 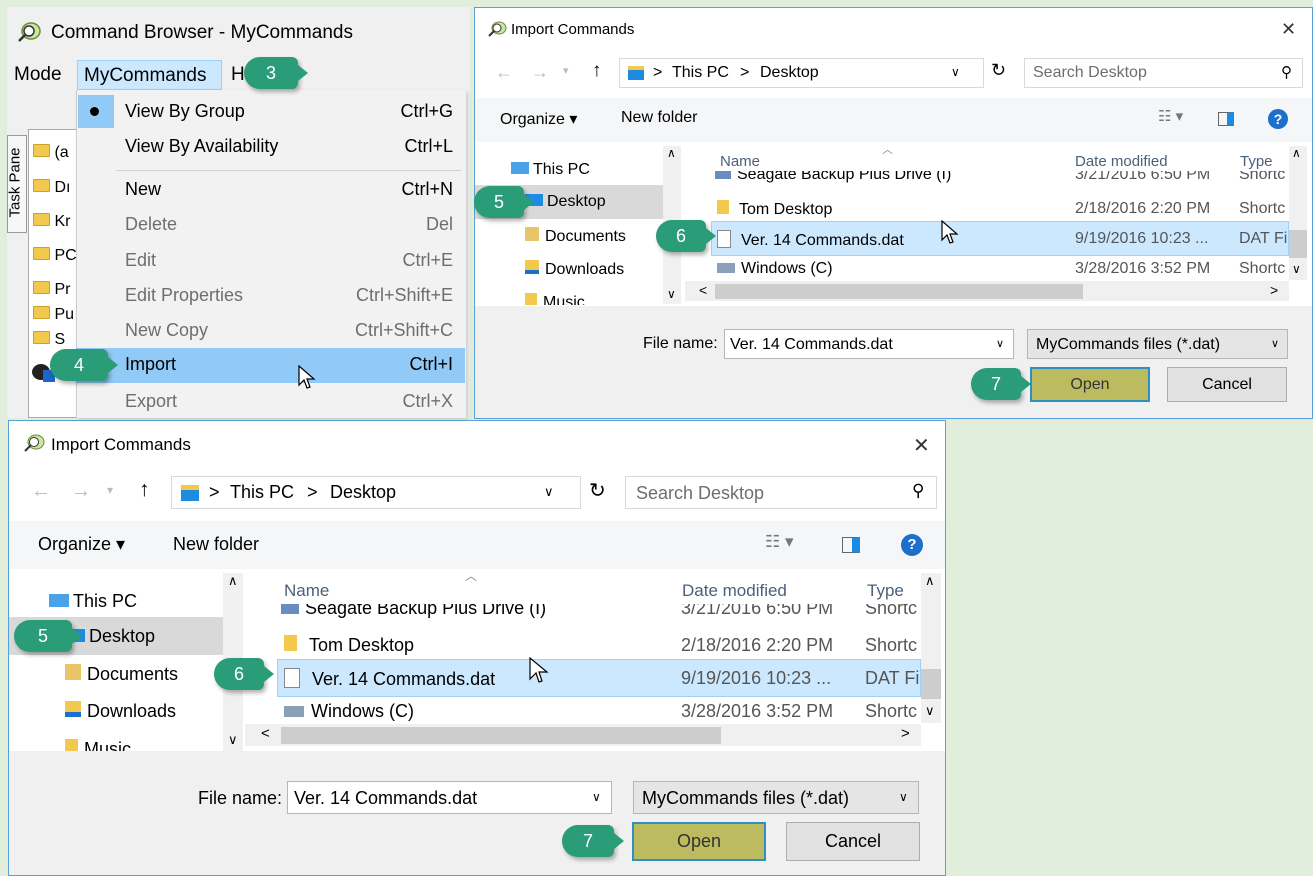 I want to click on tree-item: (a, so click(x=51, y=153).